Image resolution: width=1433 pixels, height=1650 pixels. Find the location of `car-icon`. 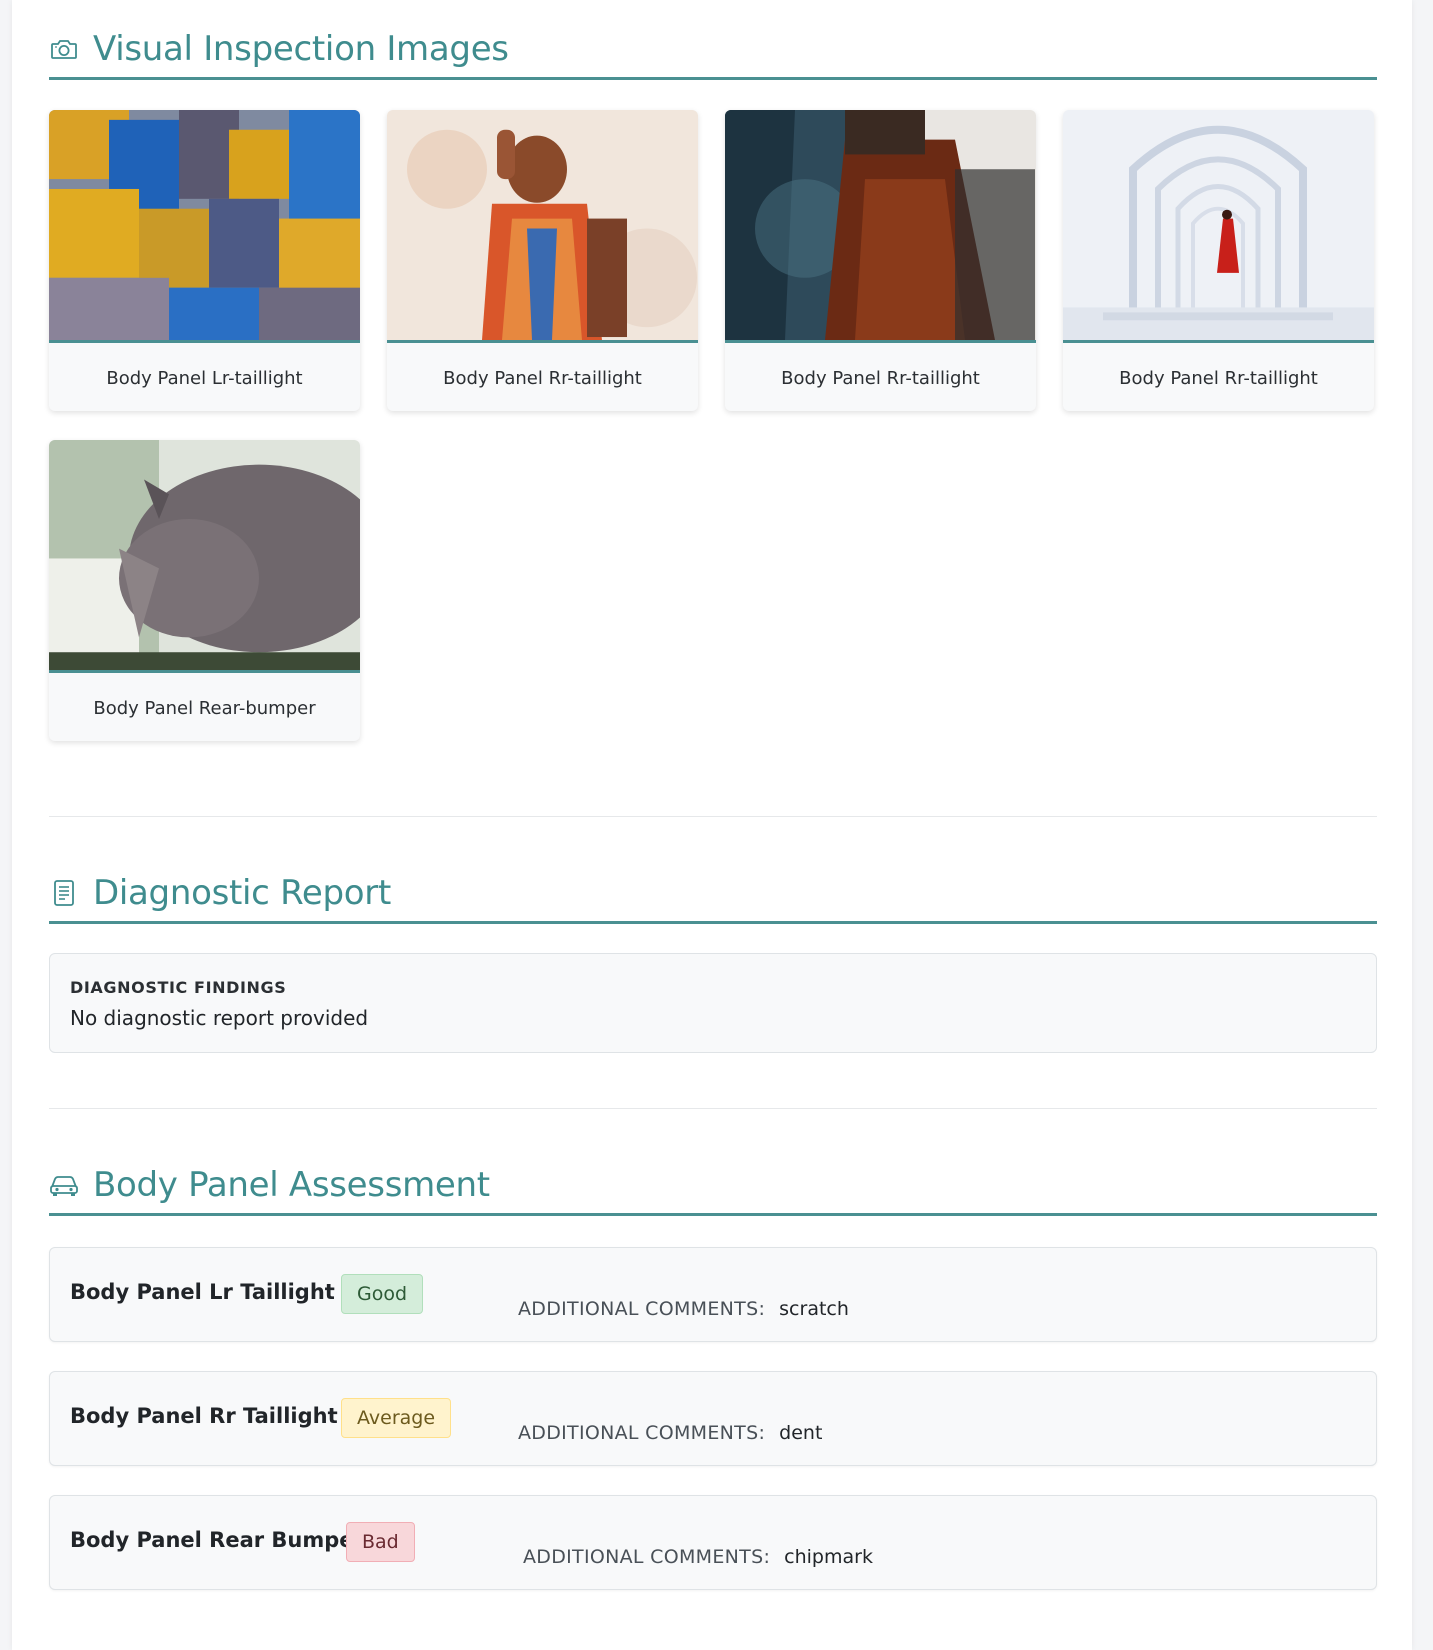

car-icon is located at coordinates (64, 1185).